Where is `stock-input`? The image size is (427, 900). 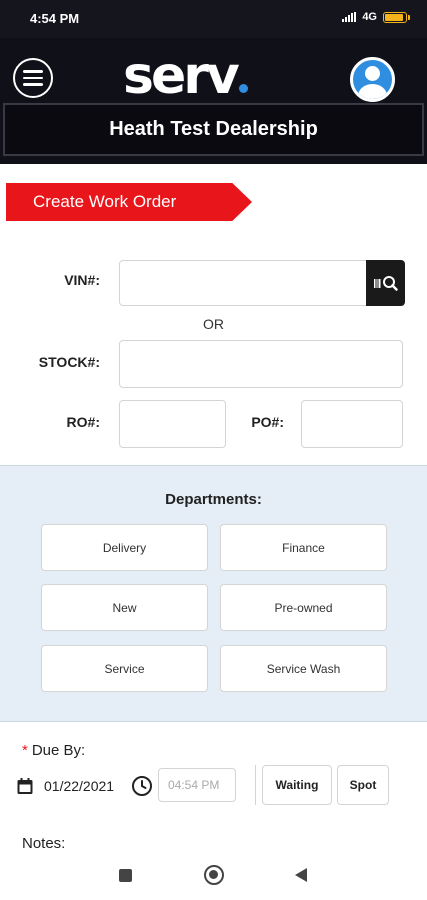
stock-input is located at coordinates (261, 364).